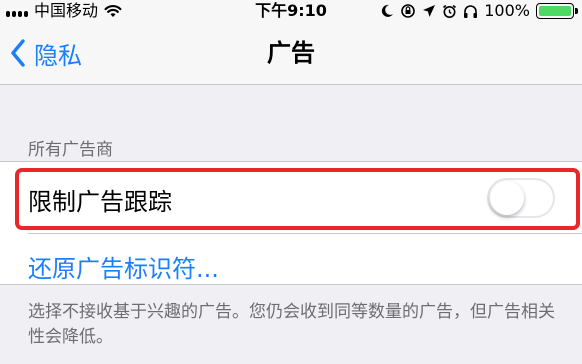 The height and width of the screenshot is (364, 582). Describe the element at coordinates (388, 10) in the screenshot. I see `moon-icon` at that location.